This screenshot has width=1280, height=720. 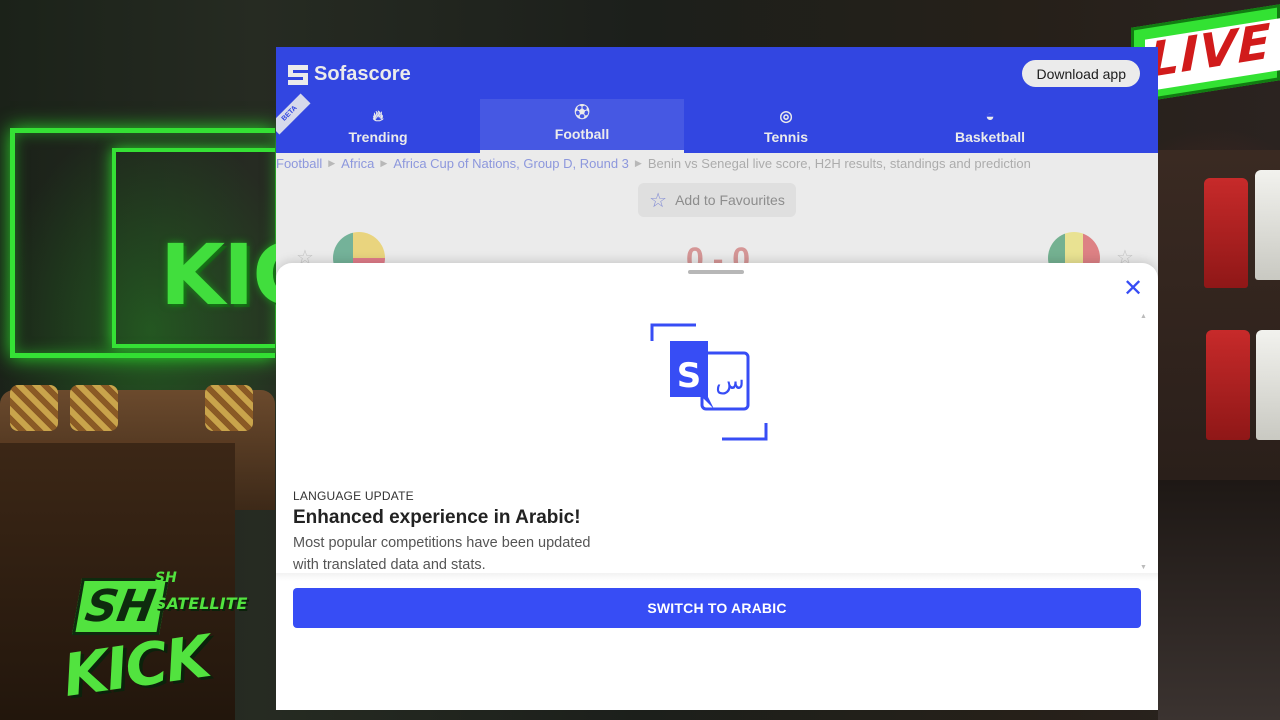 What do you see at coordinates (136, 666) in the screenshot?
I see `sh-logo-kick: KICK` at bounding box center [136, 666].